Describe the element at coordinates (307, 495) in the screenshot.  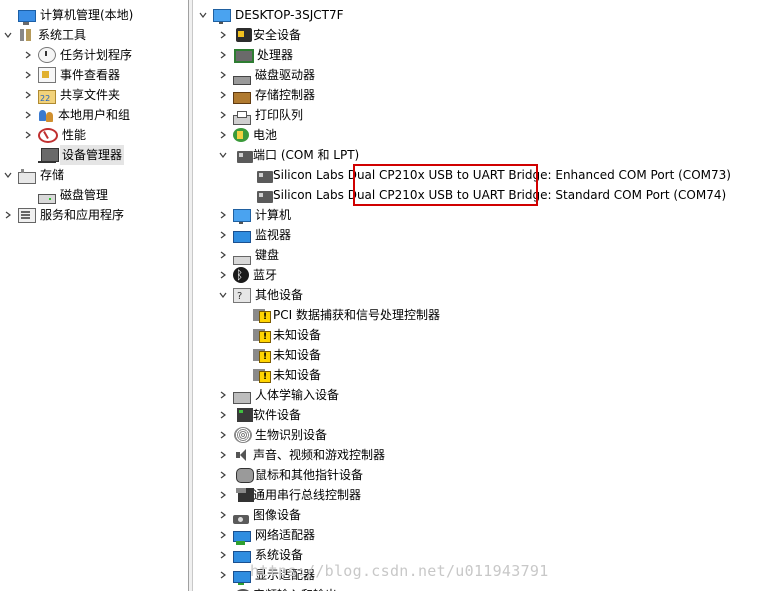
I see `tree-item-label: 通用串行总线控制器` at that location.